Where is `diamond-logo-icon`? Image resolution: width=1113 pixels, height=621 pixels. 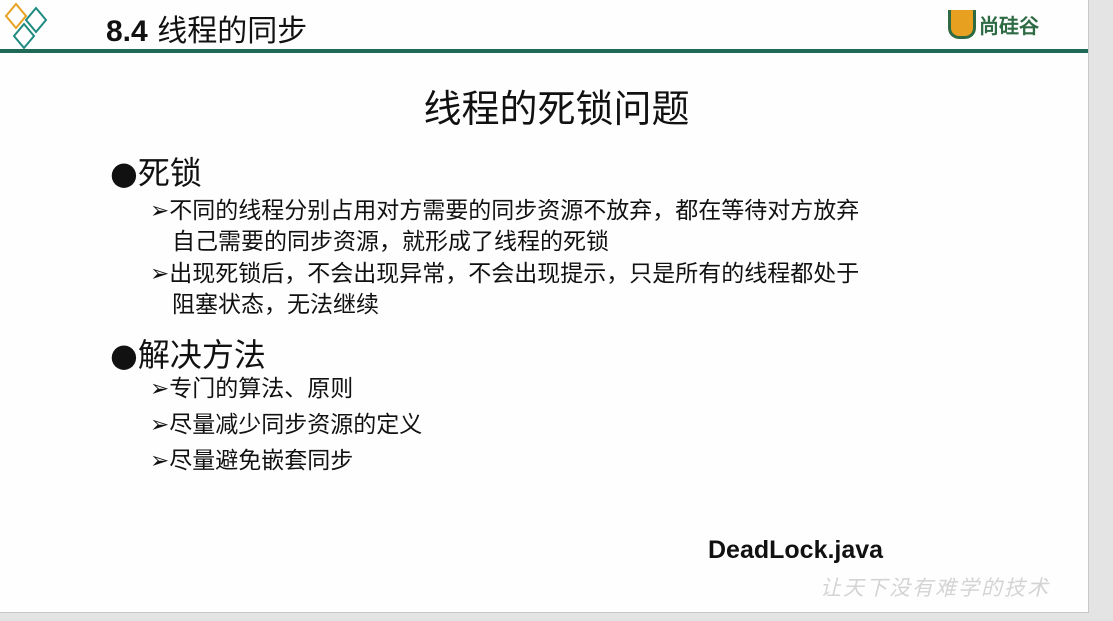 diamond-logo-icon is located at coordinates (26, 26).